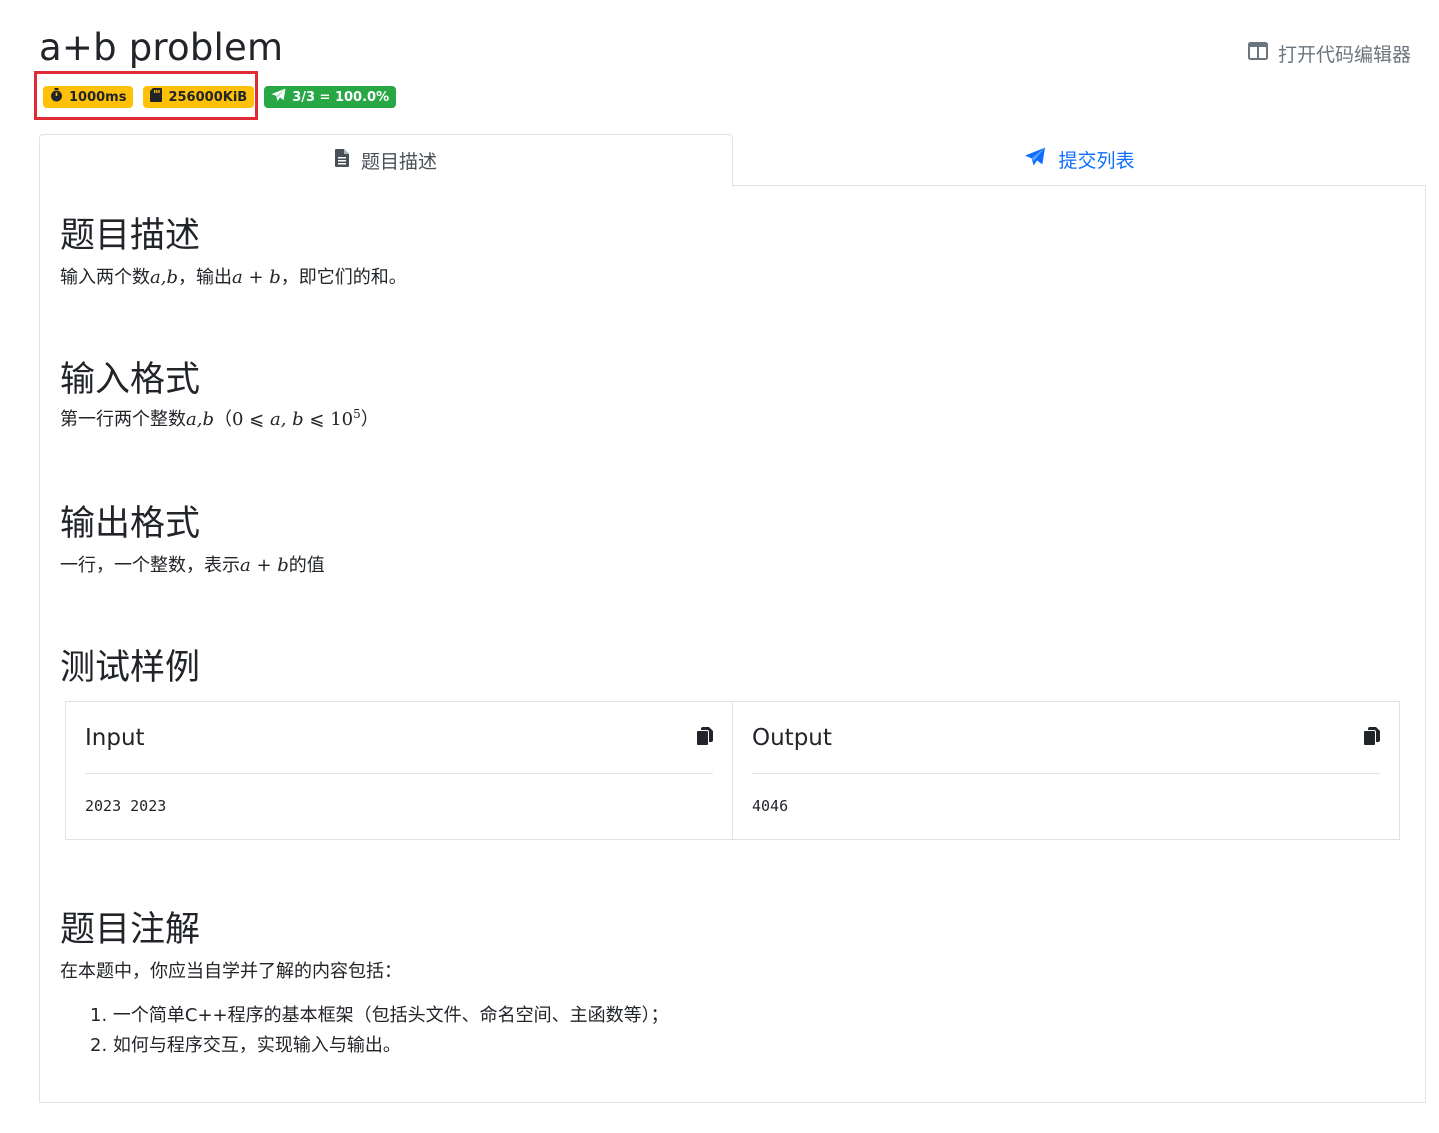 The height and width of the screenshot is (1133, 1439). I want to click on sample-cases: Input 2023 2023 Output 4046, so click(732, 770).